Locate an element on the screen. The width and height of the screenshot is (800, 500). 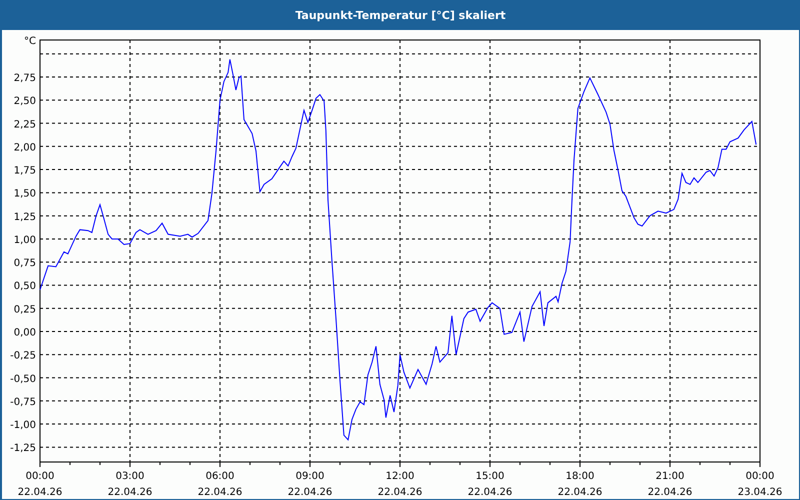
y-tick-label: -1,00 is located at coordinates (23, 426).